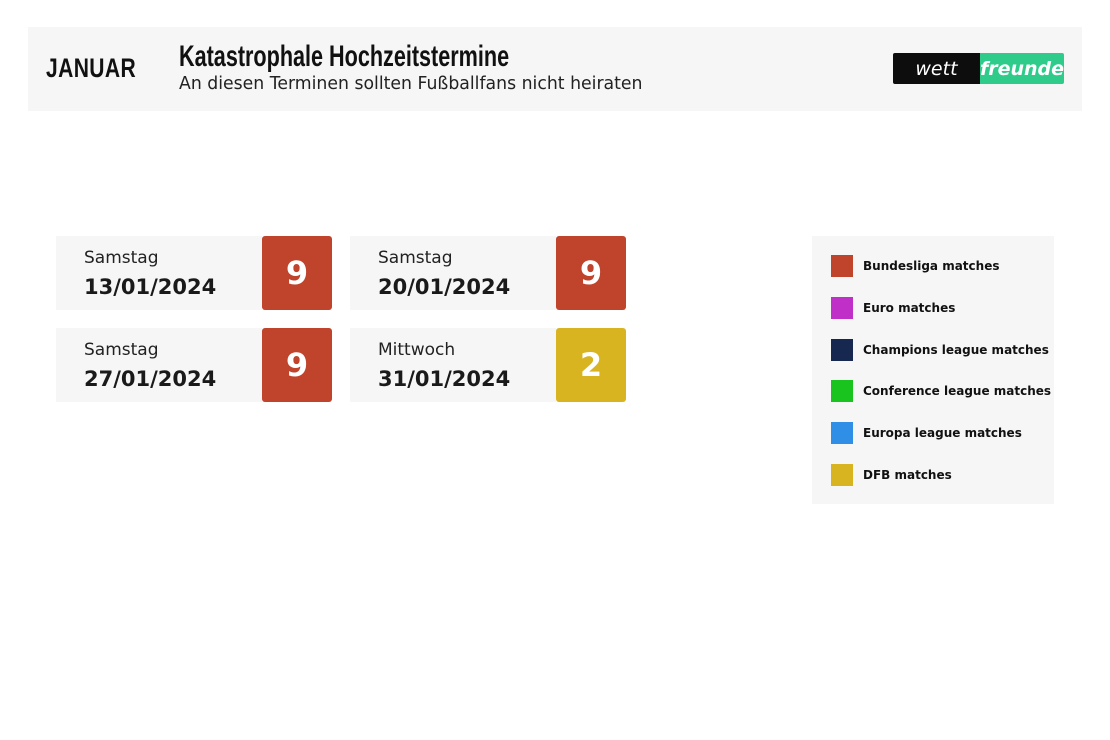  Describe the element at coordinates (942, 433) in the screenshot. I see `legend-label: Europa league matches` at that location.